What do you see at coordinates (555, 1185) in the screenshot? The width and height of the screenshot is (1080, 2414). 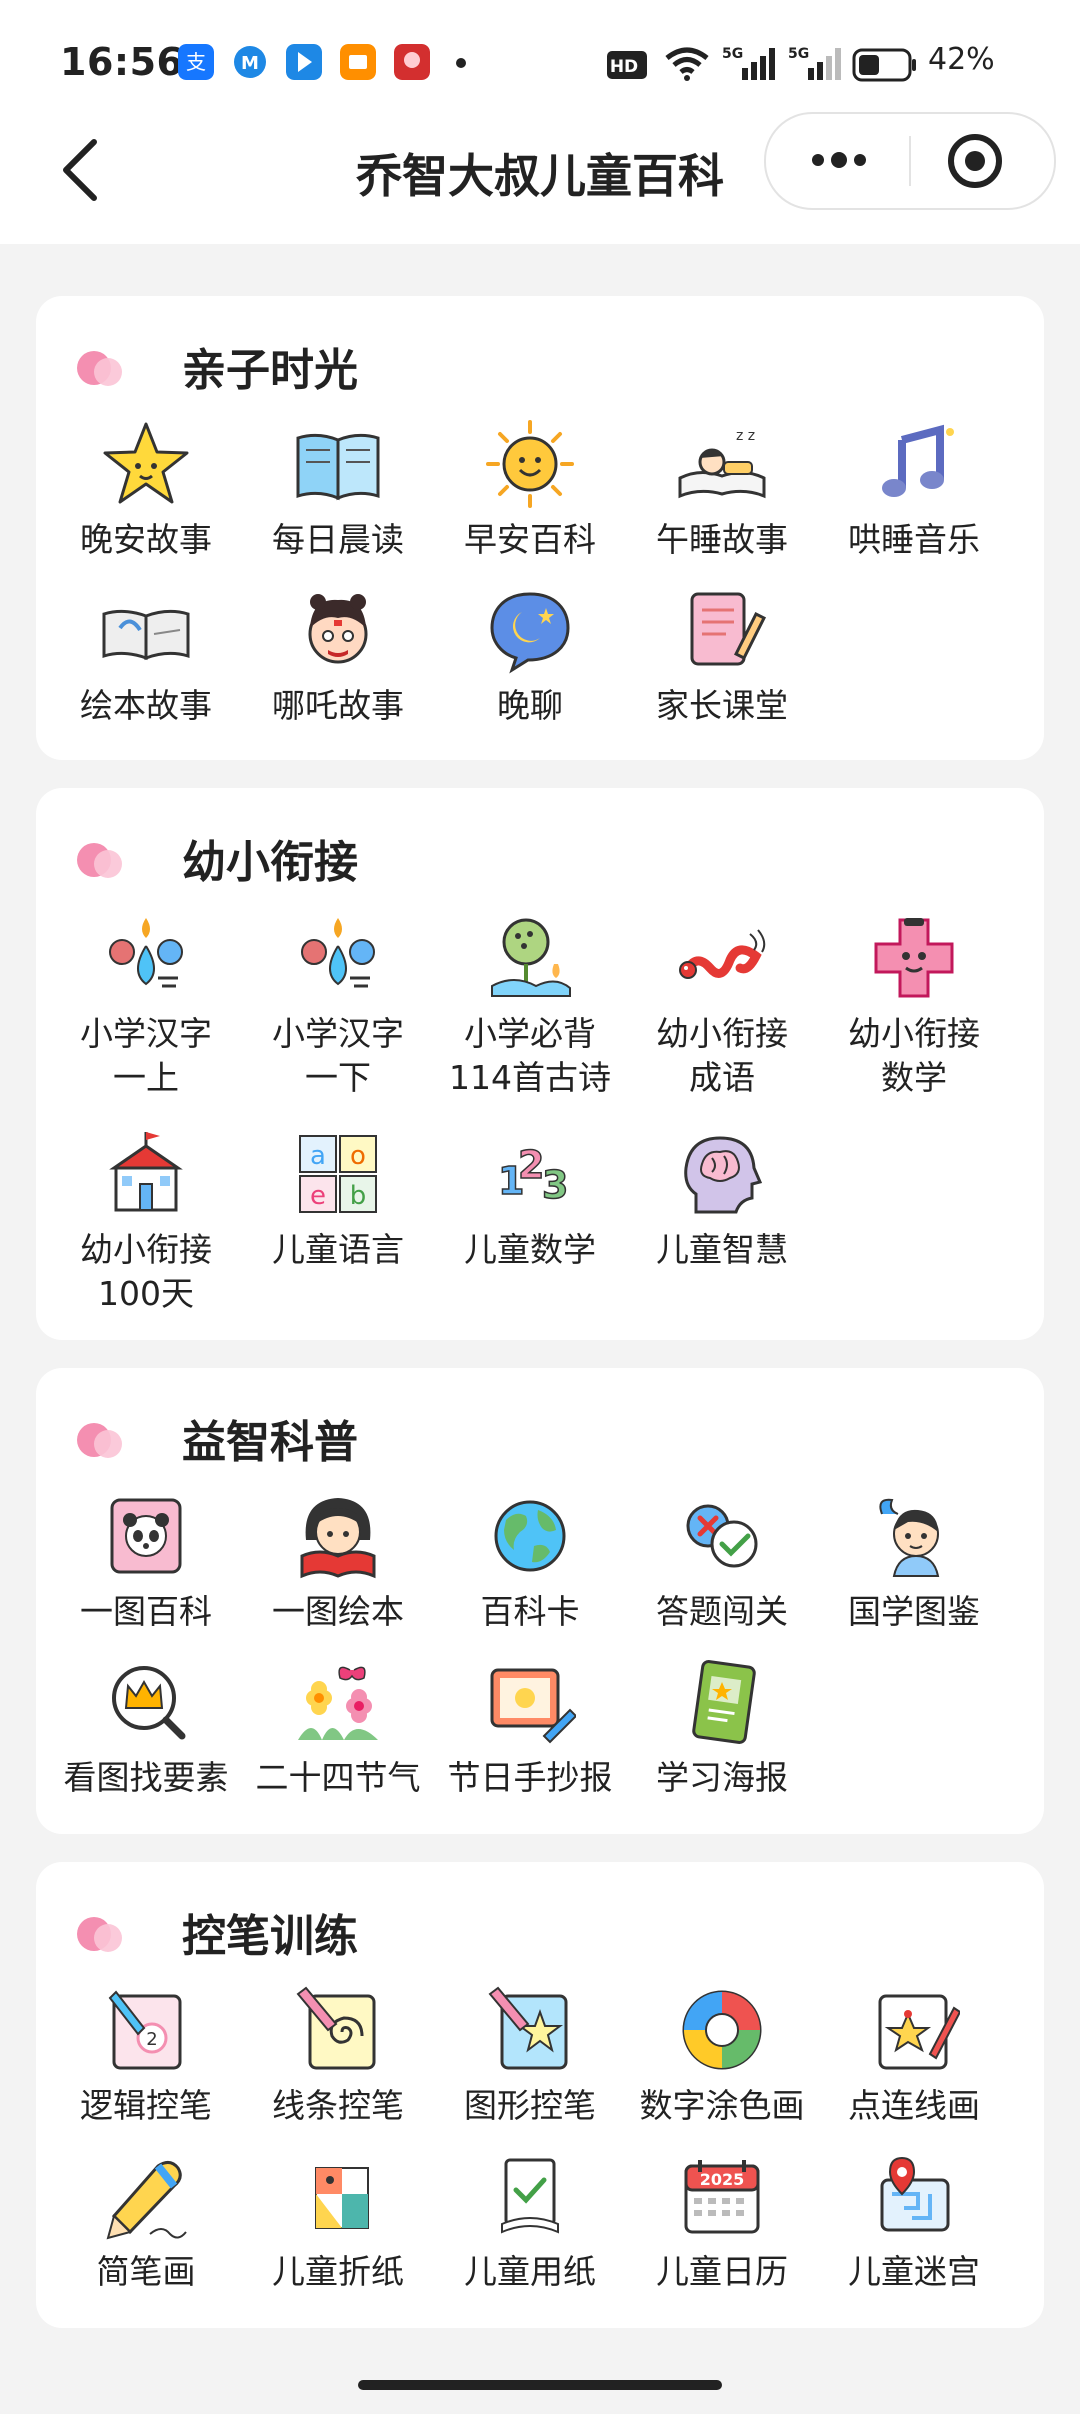 I see `svg-text: 3` at bounding box center [555, 1185].